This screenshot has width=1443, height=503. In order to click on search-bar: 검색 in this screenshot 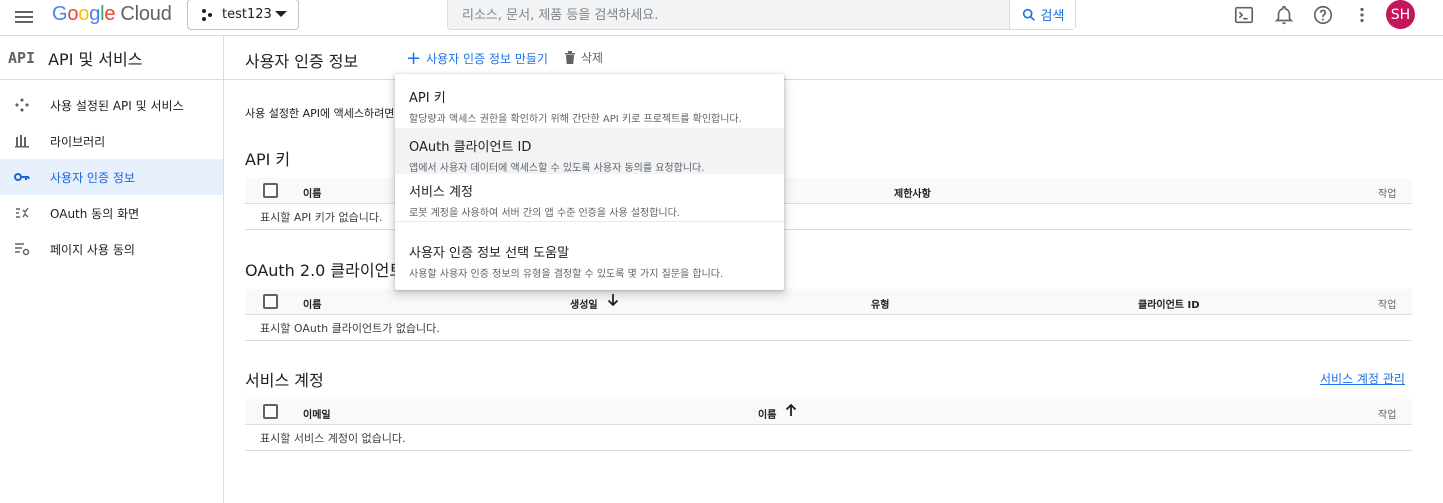, I will do `click(761, 15)`.